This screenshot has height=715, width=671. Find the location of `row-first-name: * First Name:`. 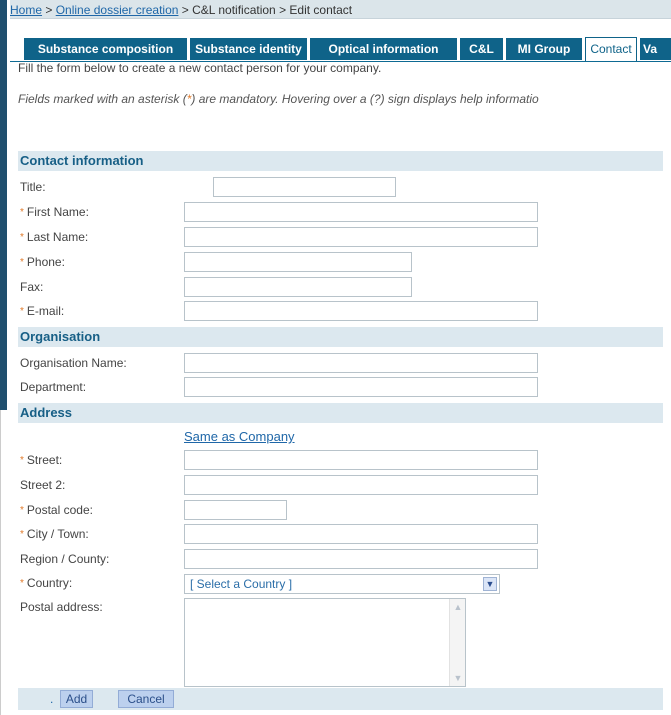

row-first-name: * First Name: is located at coordinates (340, 213).